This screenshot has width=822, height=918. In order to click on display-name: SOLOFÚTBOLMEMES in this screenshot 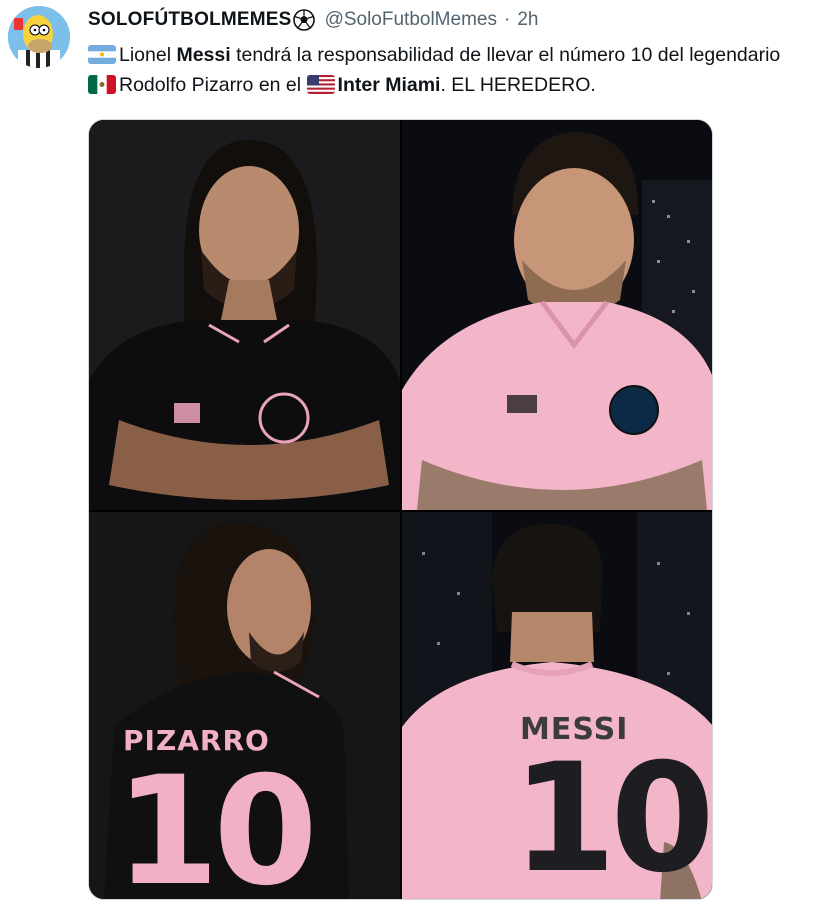, I will do `click(190, 20)`.